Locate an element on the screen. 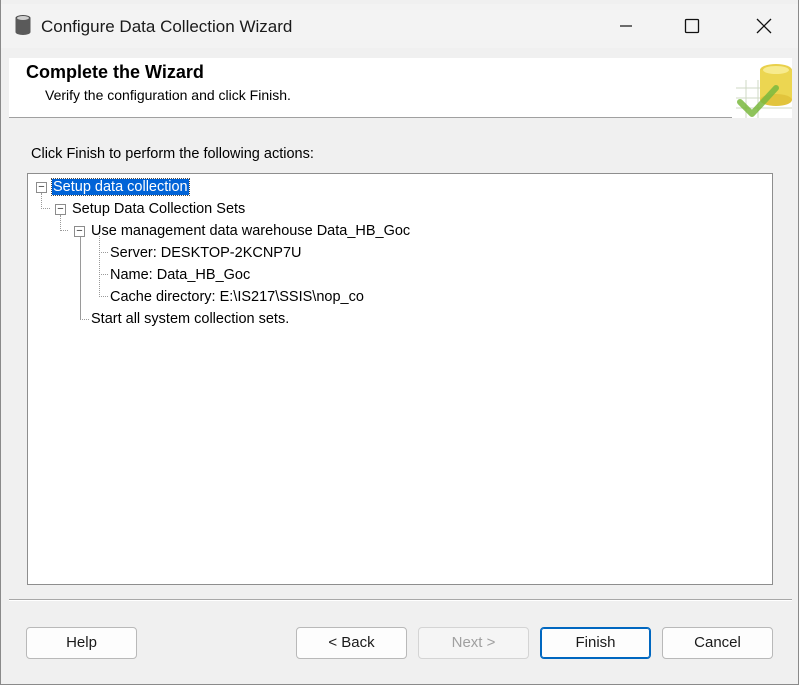 The width and height of the screenshot is (799, 685). database-icon is located at coordinates (23, 25).